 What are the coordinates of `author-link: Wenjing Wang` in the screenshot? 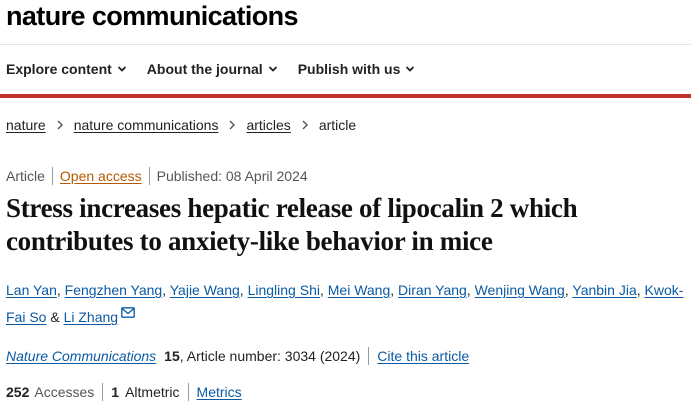 It's located at (520, 290).